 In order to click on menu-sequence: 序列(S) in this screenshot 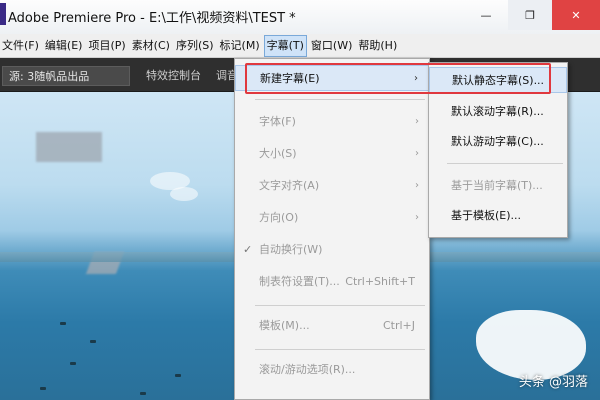, I will do `click(195, 46)`.